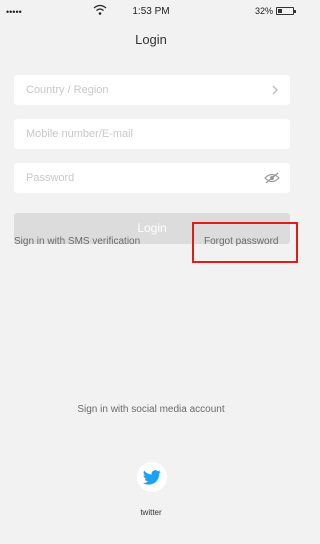 The width and height of the screenshot is (320, 544). I want to click on country-region-field: Country / Region, so click(152, 90).